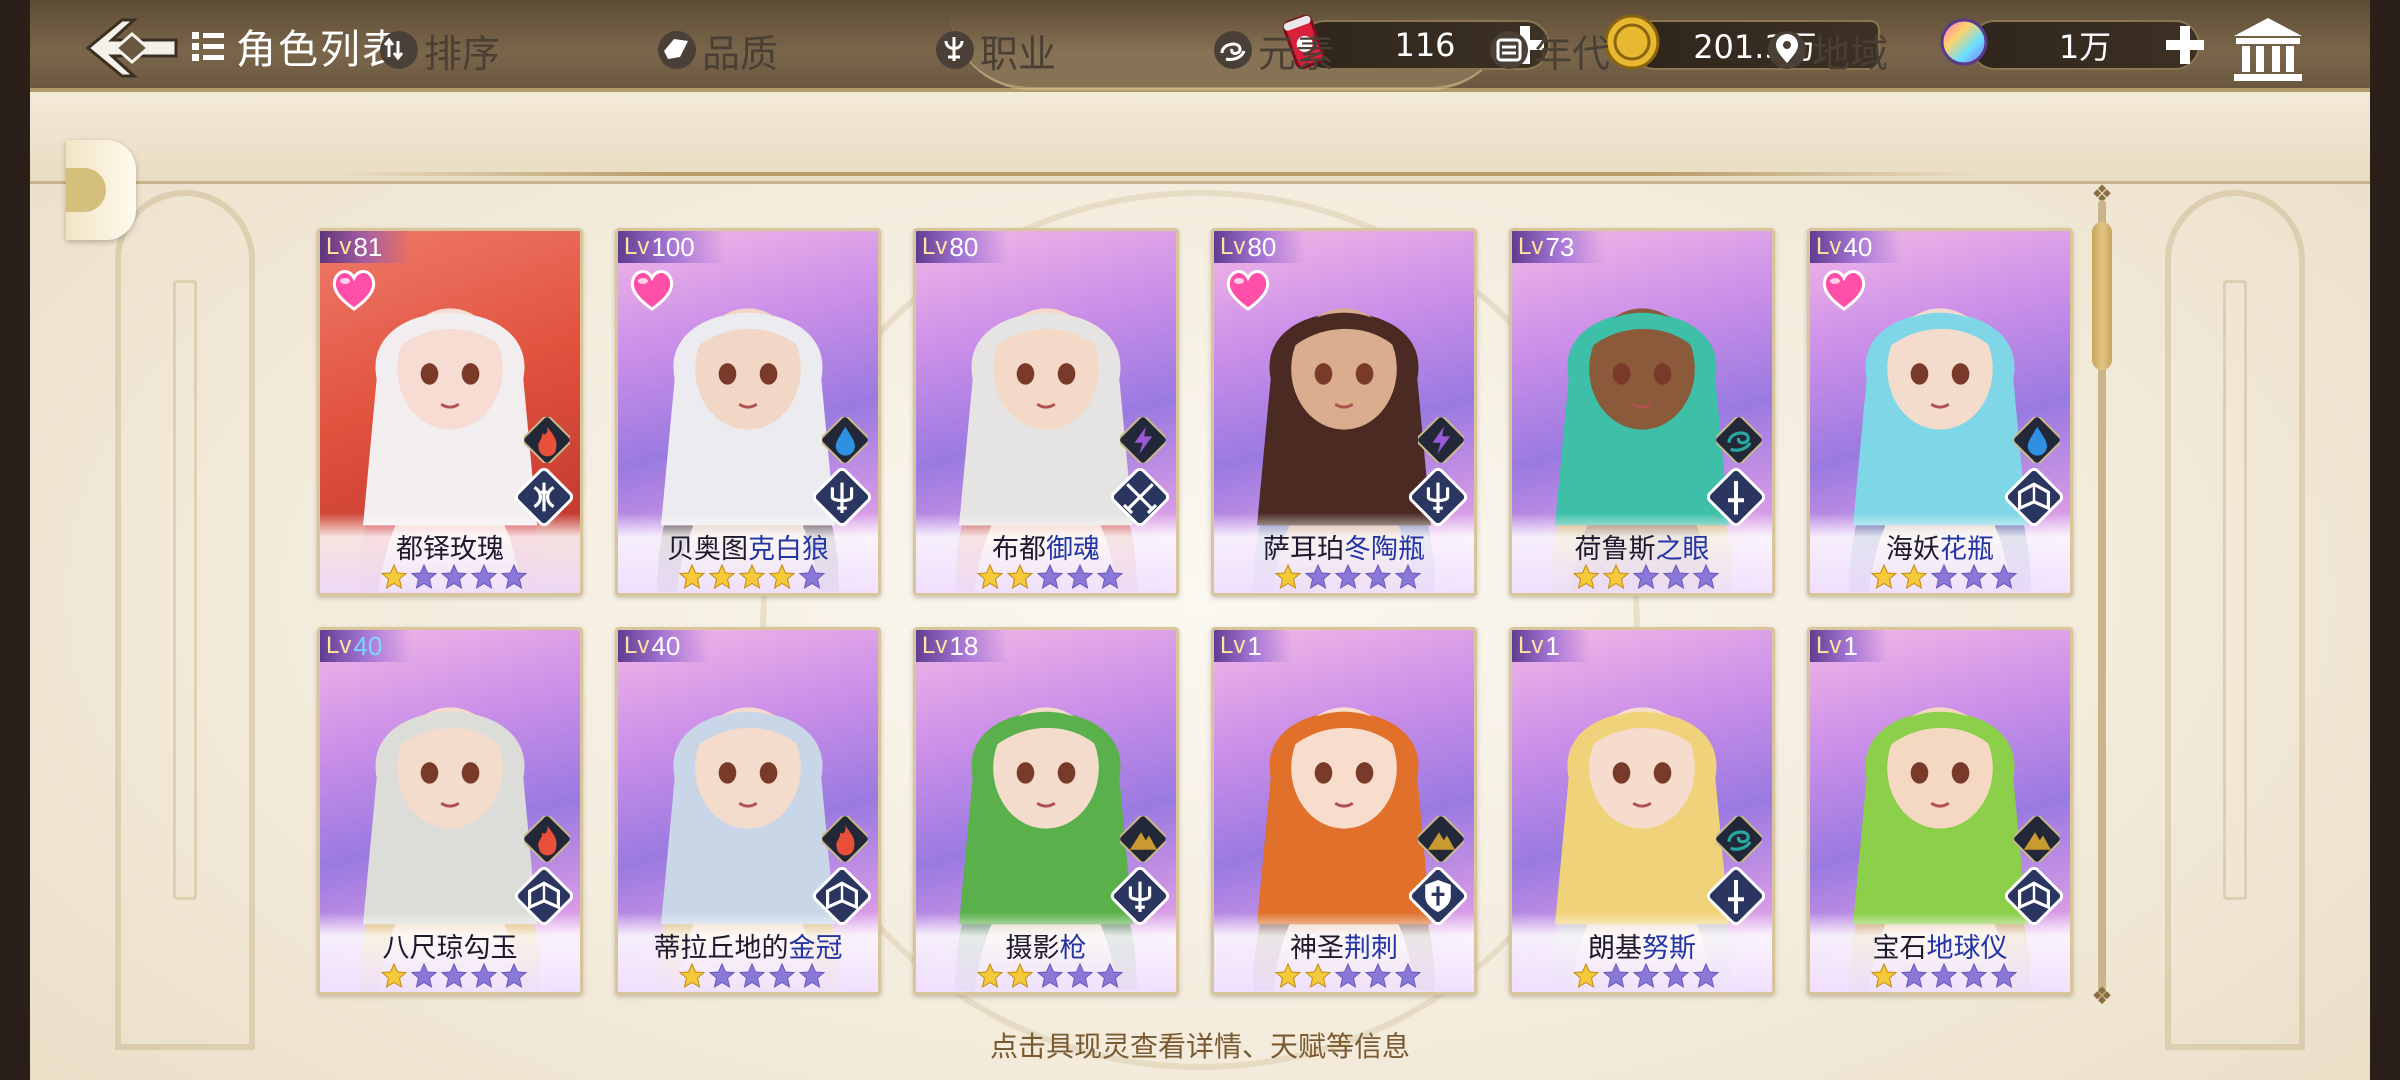 Image resolution: width=2400 pixels, height=1080 pixels. What do you see at coordinates (845, 440) in the screenshot?
I see `water-element-icon` at bounding box center [845, 440].